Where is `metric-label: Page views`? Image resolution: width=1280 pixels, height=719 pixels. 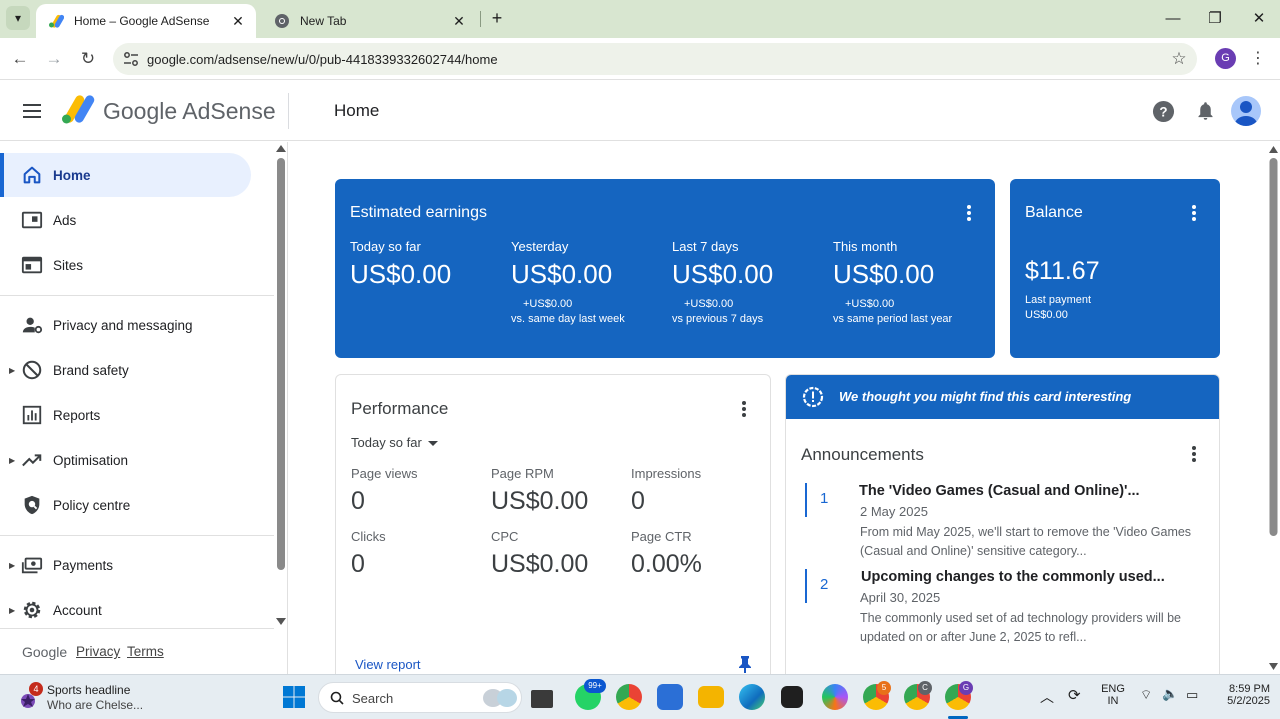
metric-label: Page views is located at coordinates (384, 473).